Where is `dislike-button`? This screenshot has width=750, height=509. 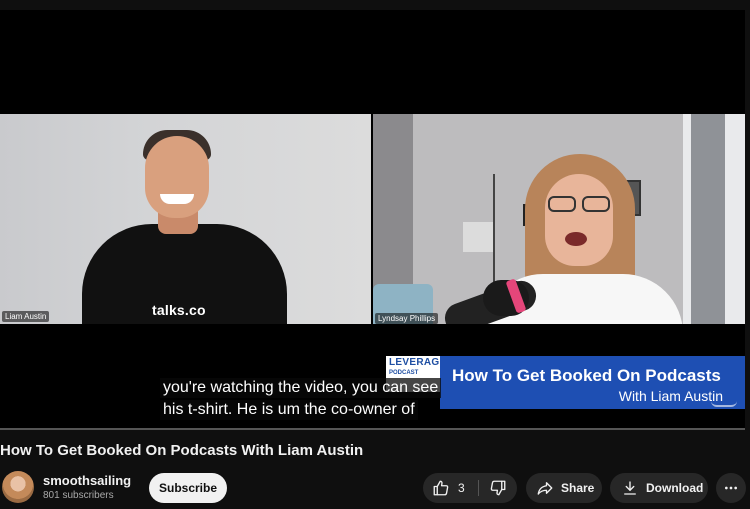 dislike-button is located at coordinates (498, 488).